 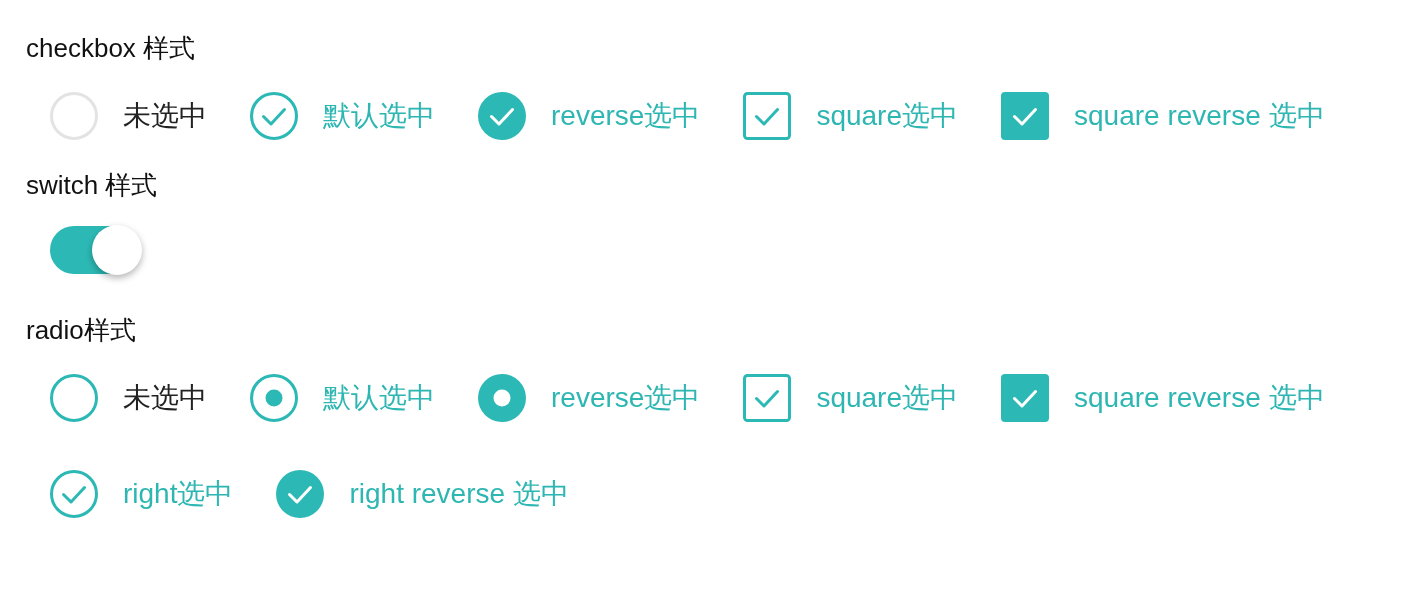 I want to click on section-title: radio样式, so click(x=81, y=330).